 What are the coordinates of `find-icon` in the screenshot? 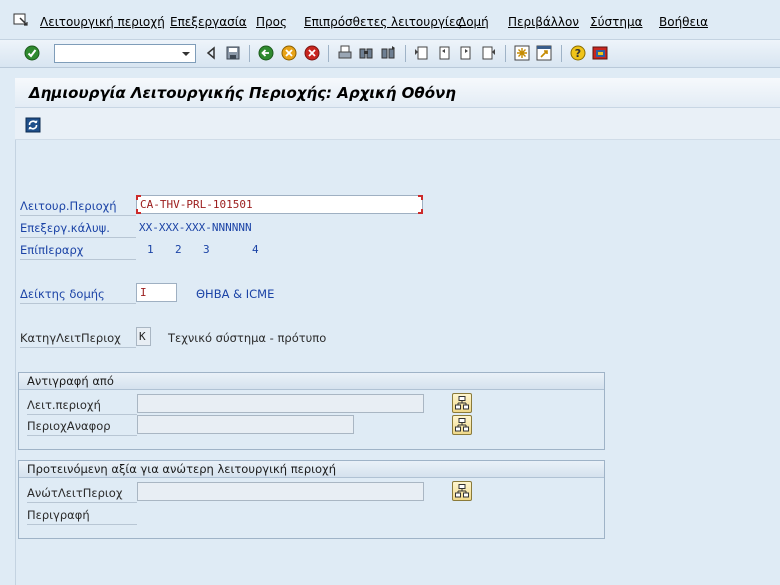 It's located at (366, 53).